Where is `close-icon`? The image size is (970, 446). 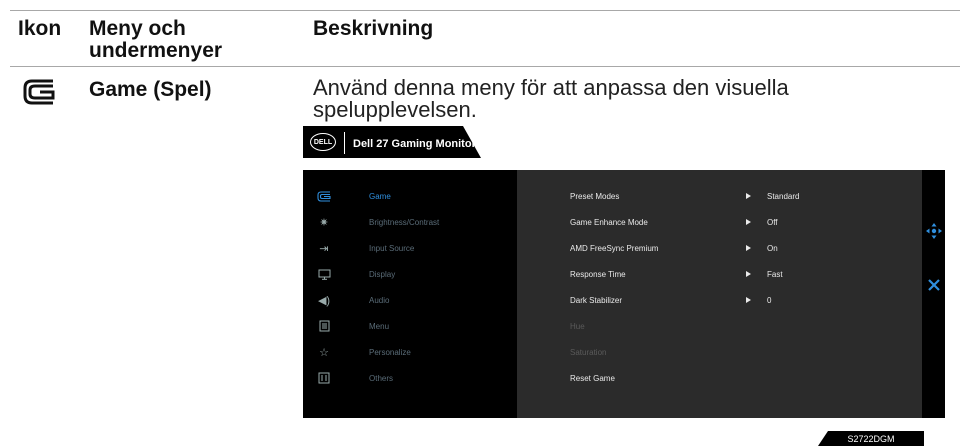
close-icon is located at coordinates (934, 285).